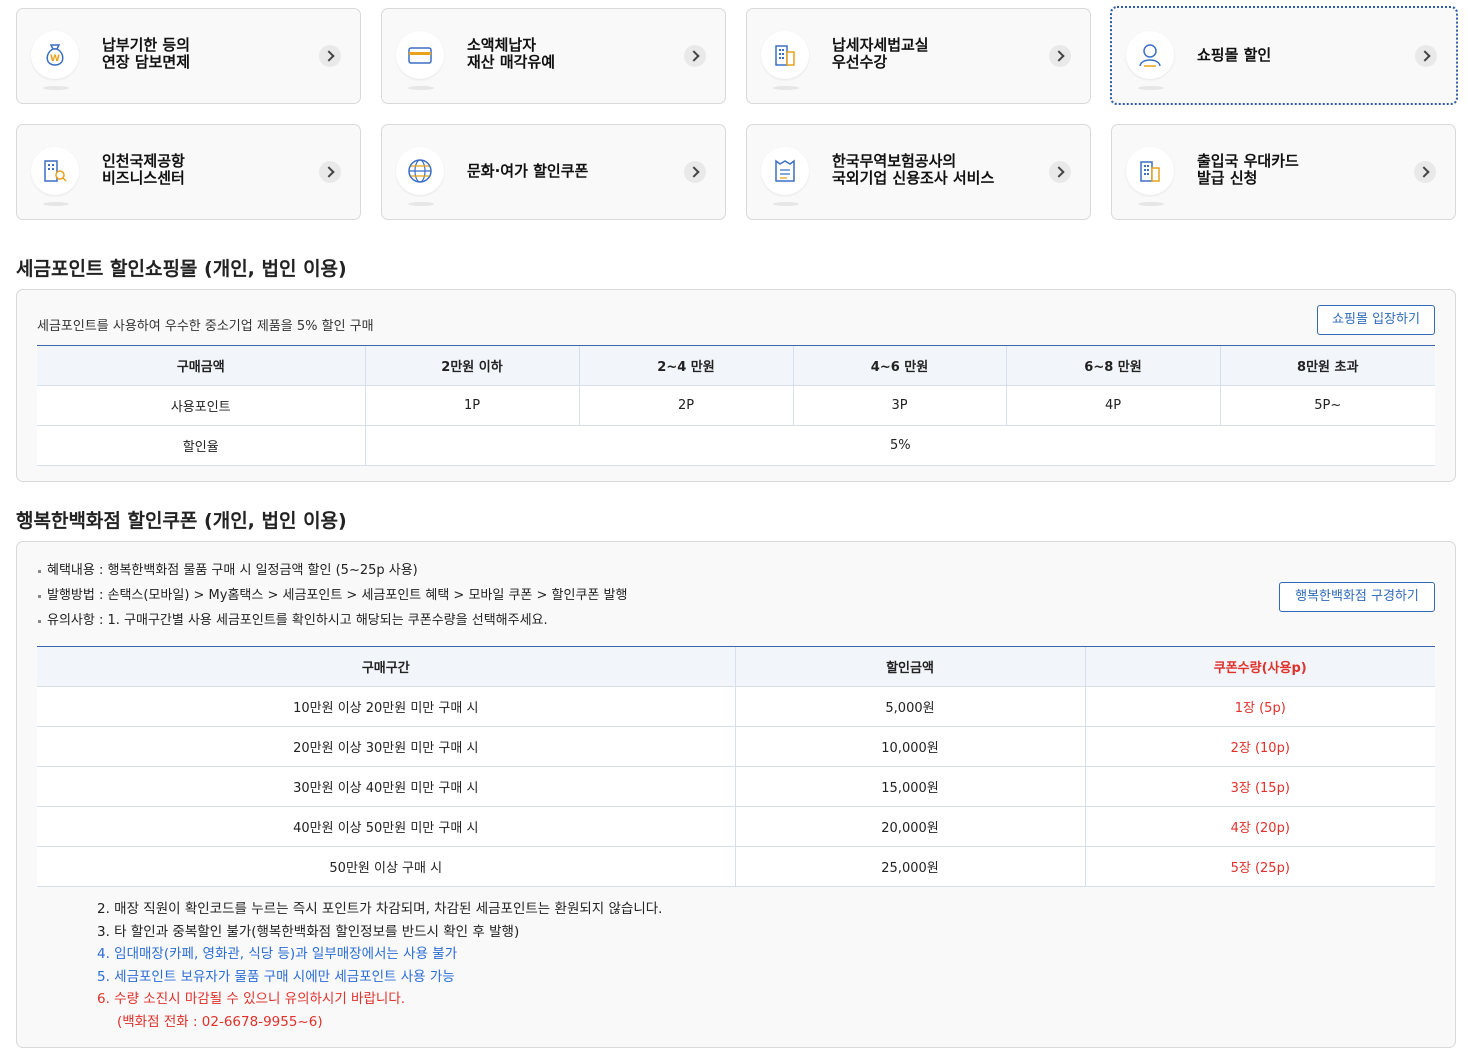  Describe the element at coordinates (909, 666) in the screenshot. I see `column-header: 할인금액` at that location.